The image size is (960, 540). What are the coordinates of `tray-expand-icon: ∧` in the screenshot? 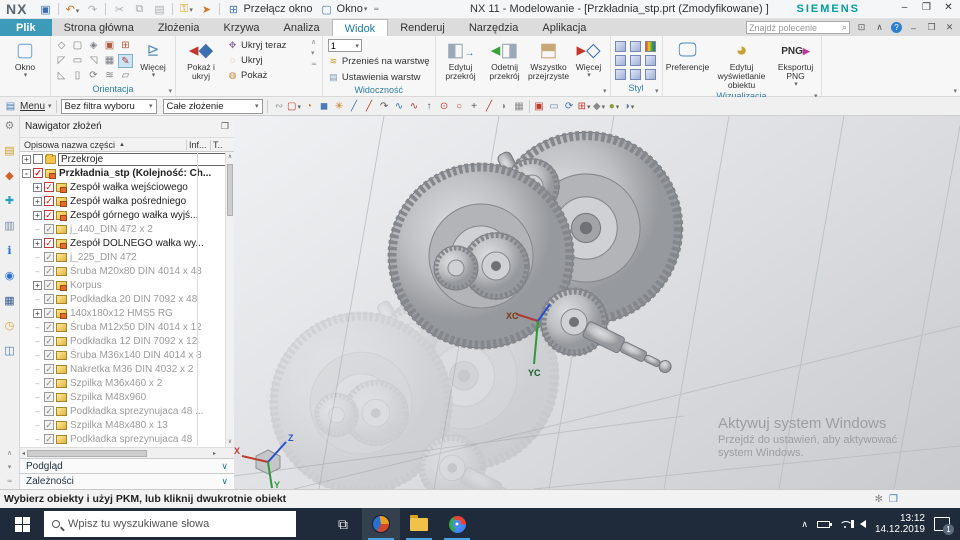 It's located at (804, 524).